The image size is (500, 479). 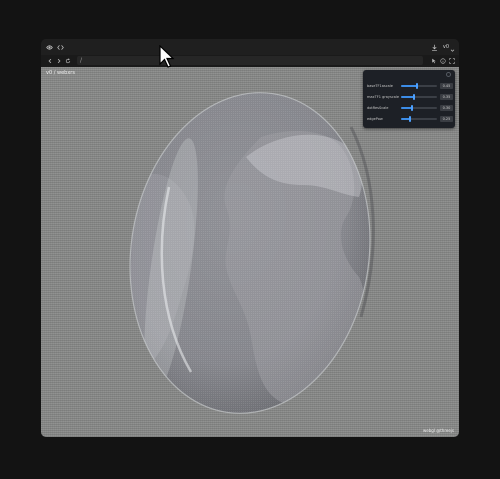 I want to click on control-label: edgePow, so click(x=375, y=119).